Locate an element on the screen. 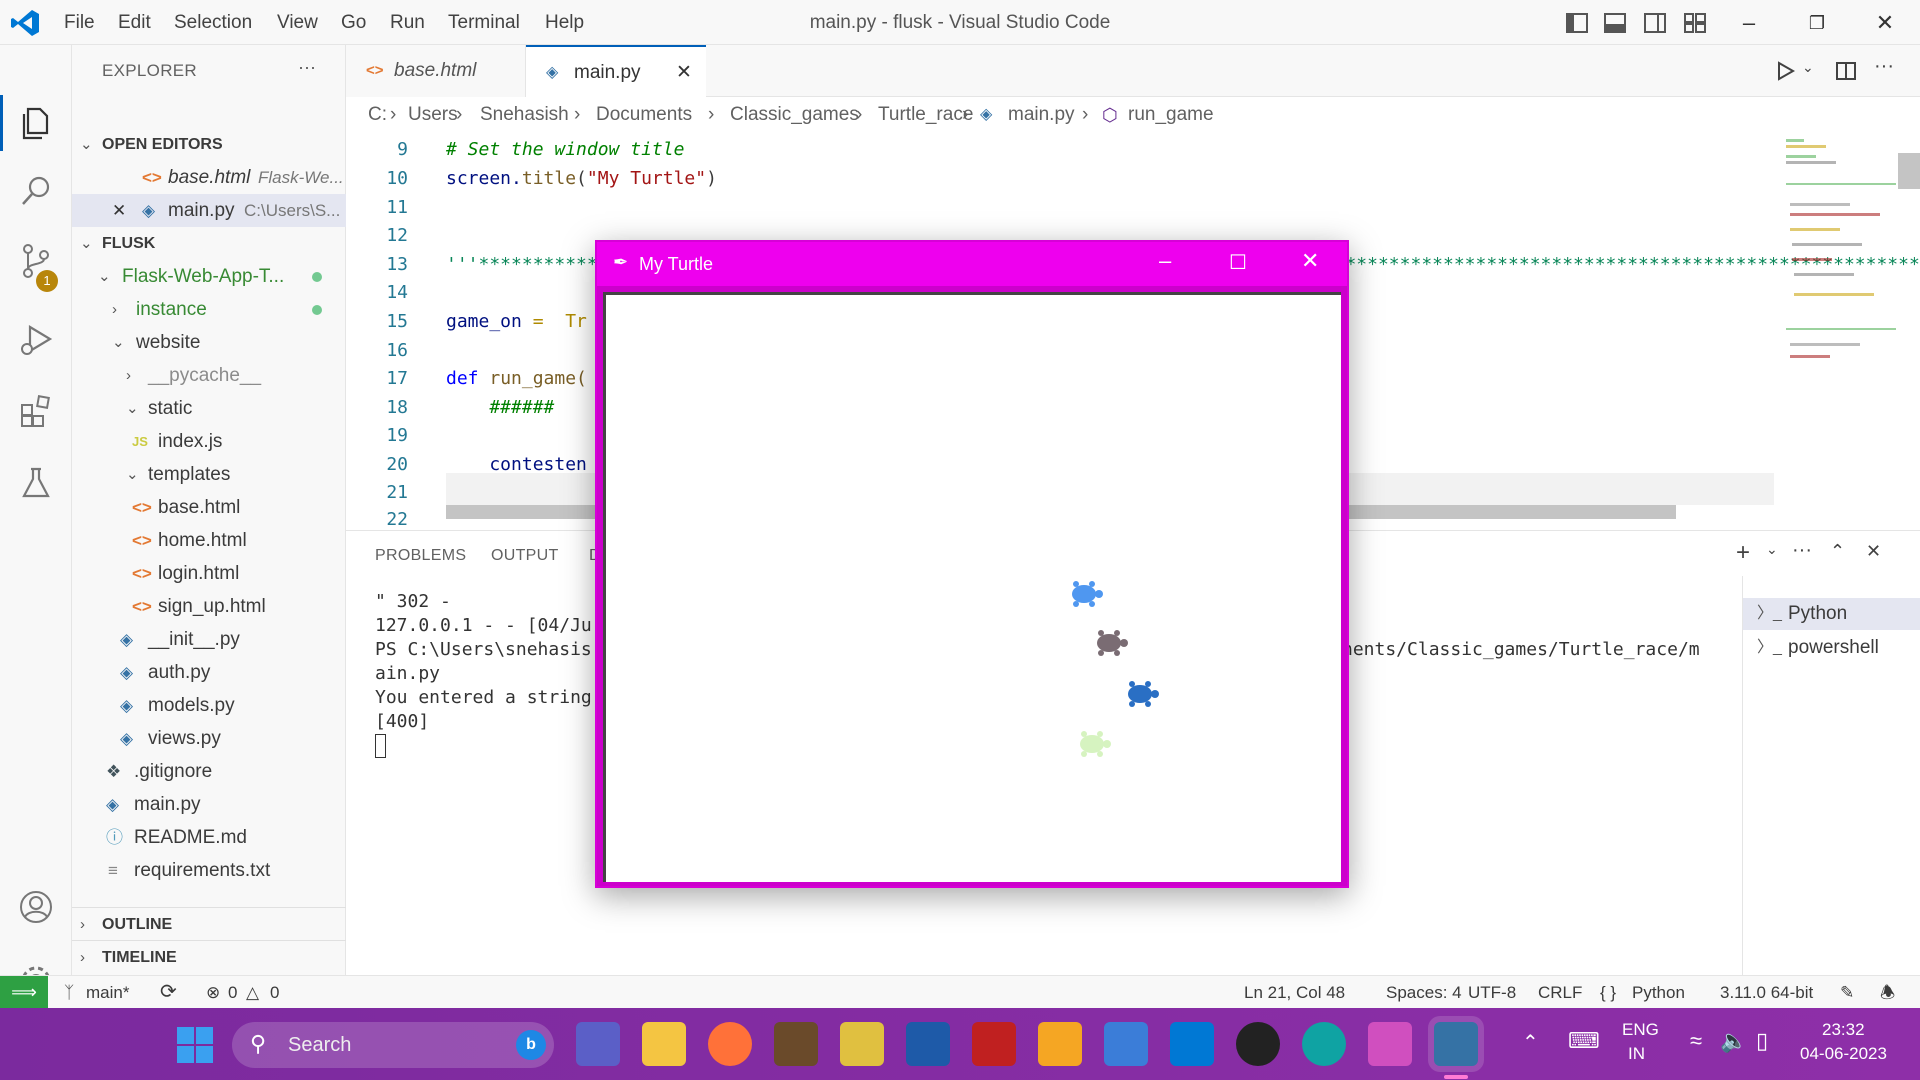 The width and height of the screenshot is (1920, 1080). menu-terminal: Terminal is located at coordinates (484, 23).